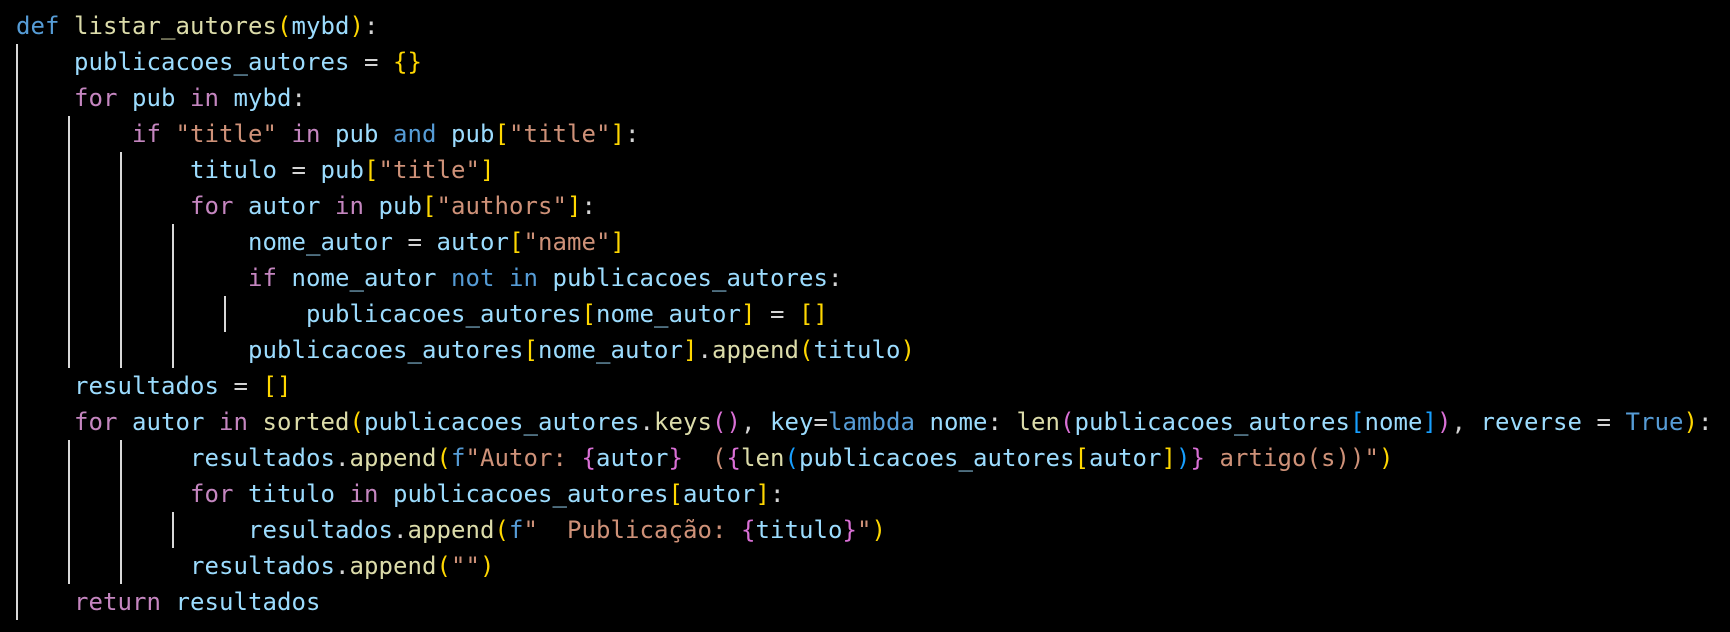  I want to click on code-line: resultados = [], so click(154, 386).